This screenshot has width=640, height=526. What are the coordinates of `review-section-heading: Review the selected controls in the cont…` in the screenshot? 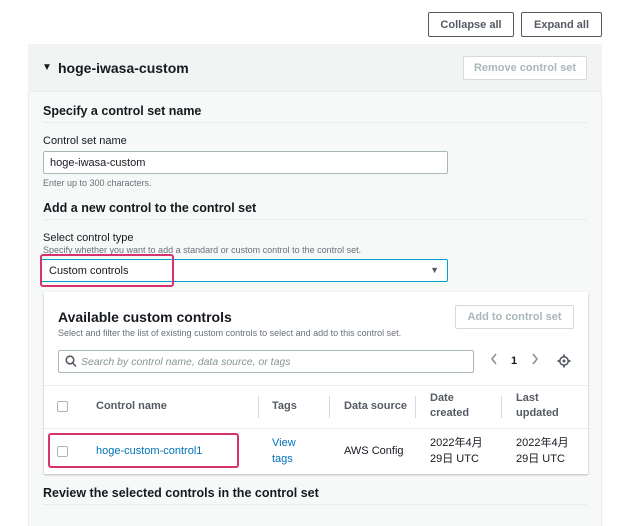 It's located at (181, 493).